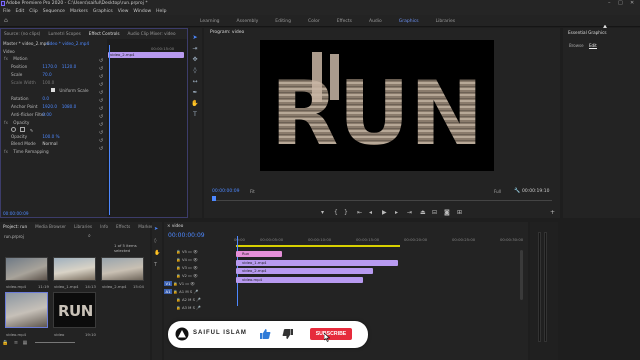 This screenshot has height=360, width=640. What do you see at coordinates (318, 246) in the screenshot?
I see `work-area-bar` at bounding box center [318, 246].